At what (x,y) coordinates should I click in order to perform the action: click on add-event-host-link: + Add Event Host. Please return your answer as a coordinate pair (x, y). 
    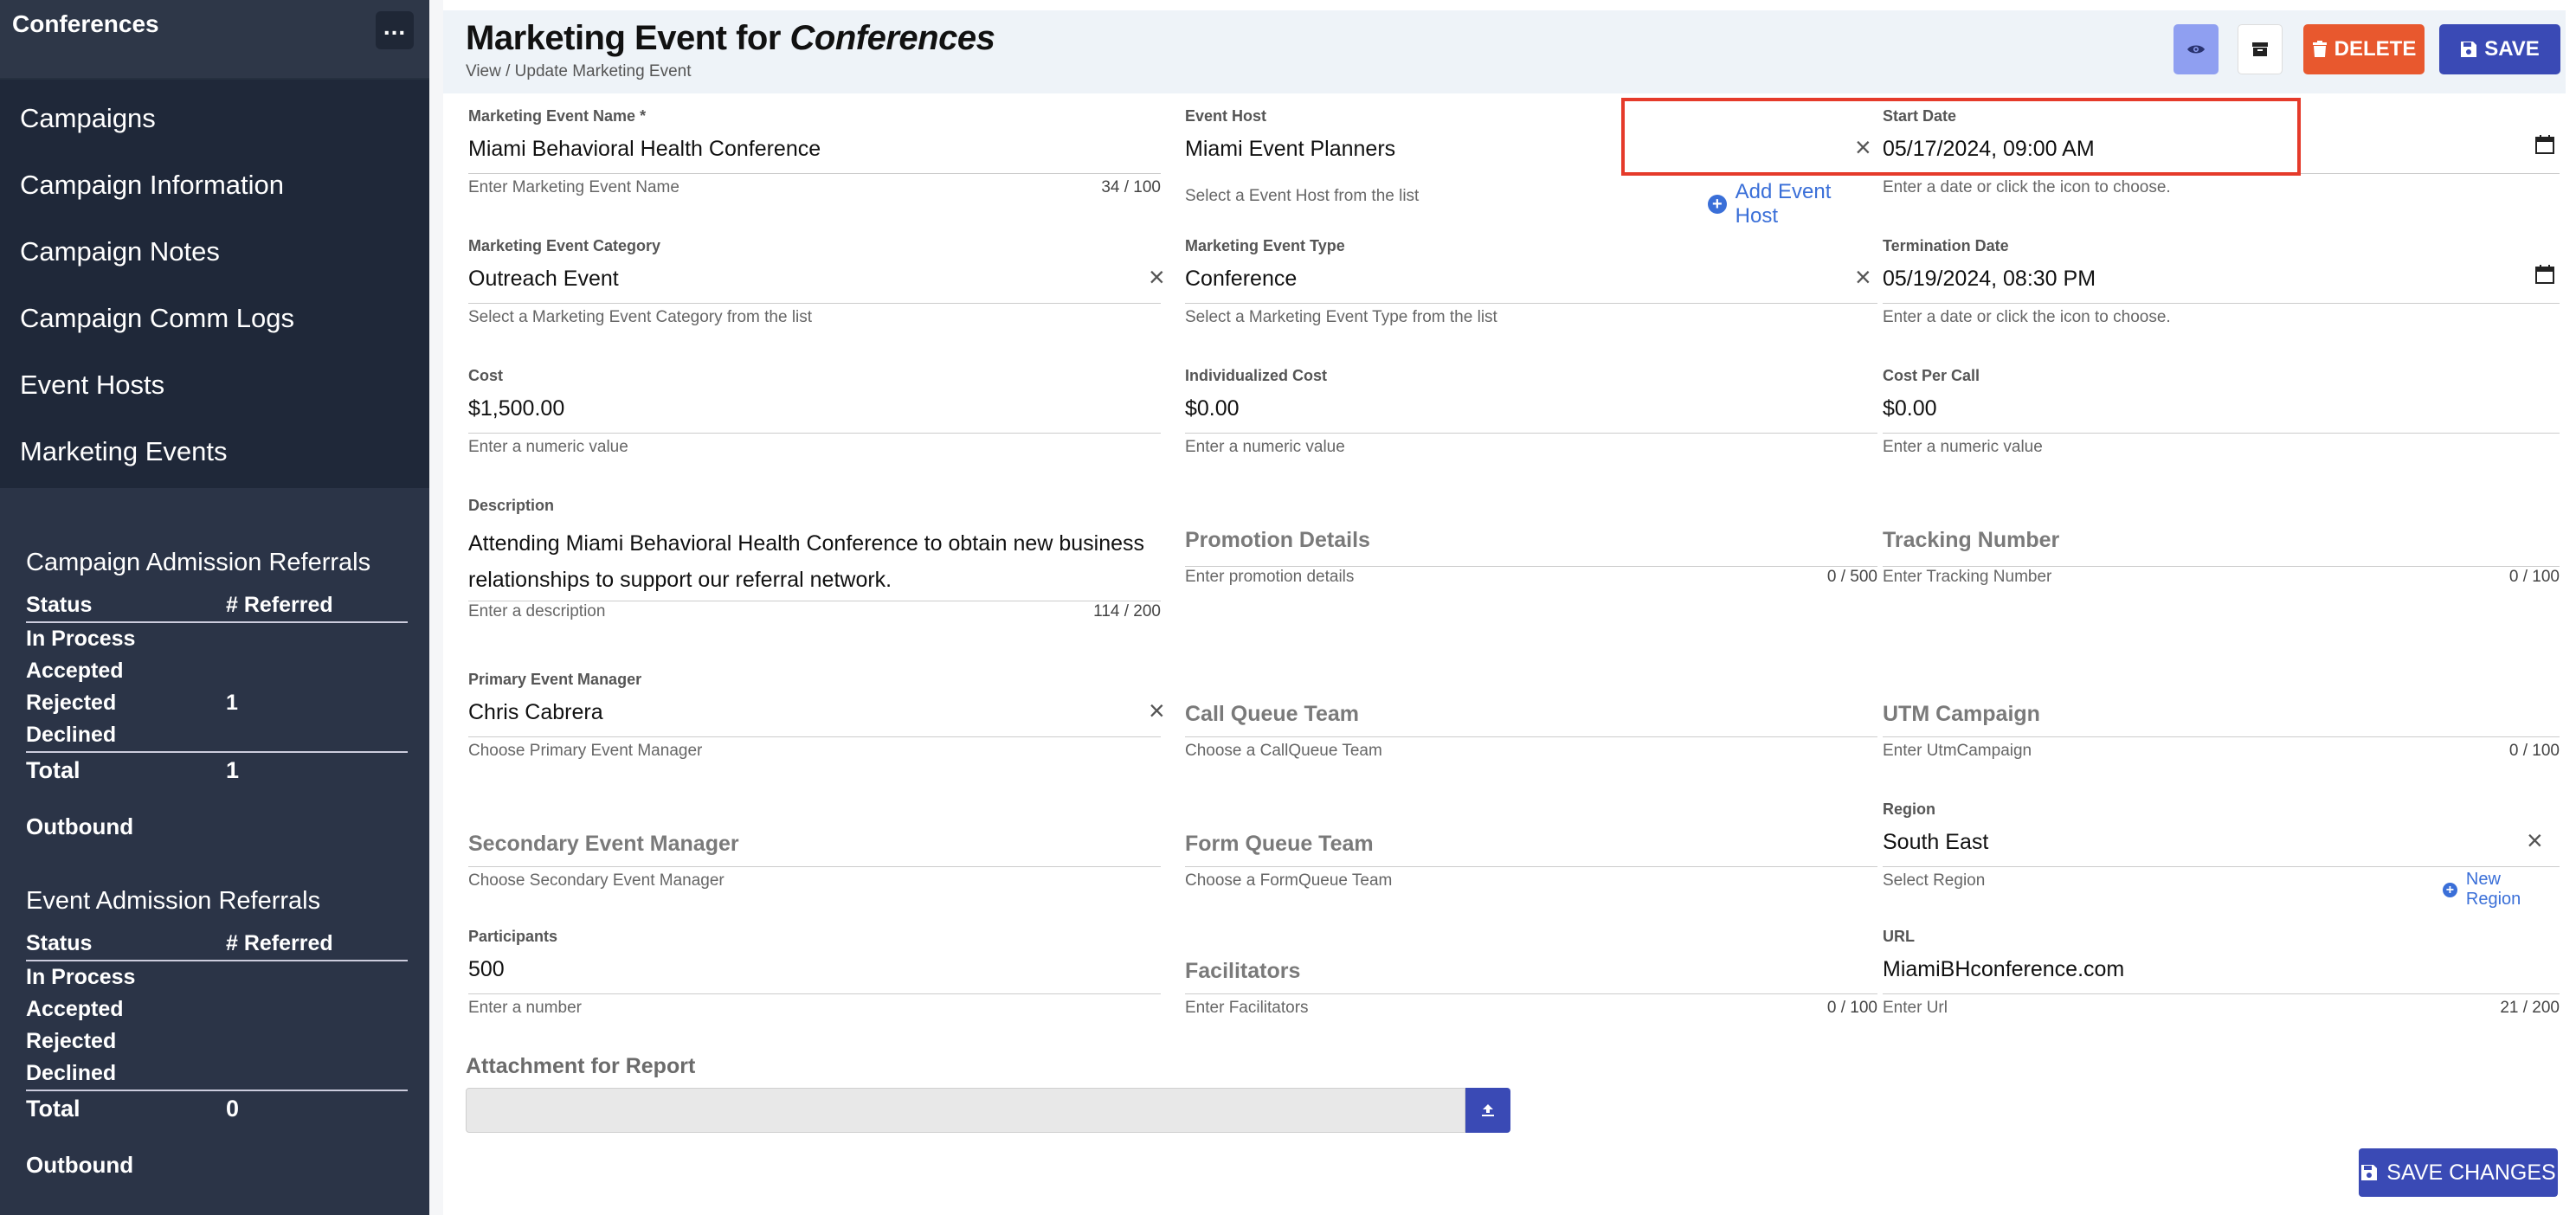
    Looking at the image, I should click on (1793, 204).